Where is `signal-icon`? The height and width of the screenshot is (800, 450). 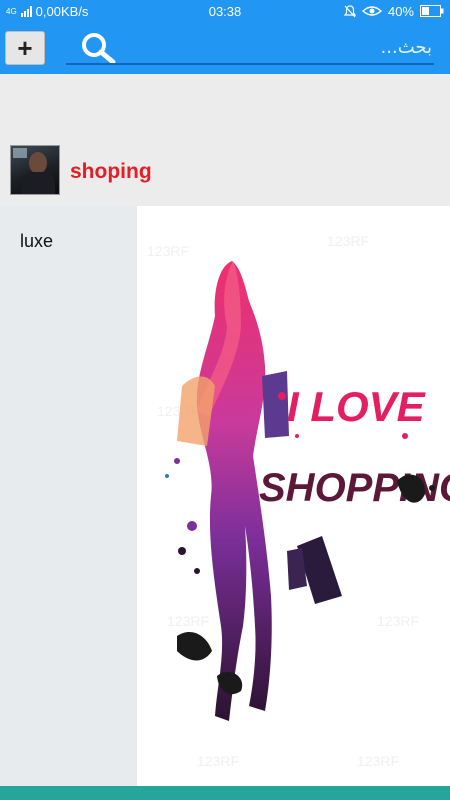 signal-icon is located at coordinates (26, 11).